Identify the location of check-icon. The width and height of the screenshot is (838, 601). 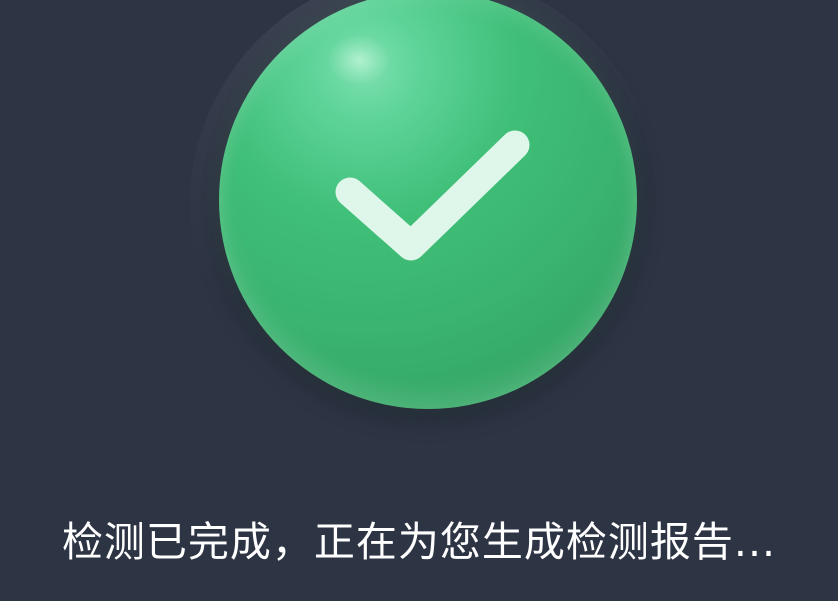
(432, 195).